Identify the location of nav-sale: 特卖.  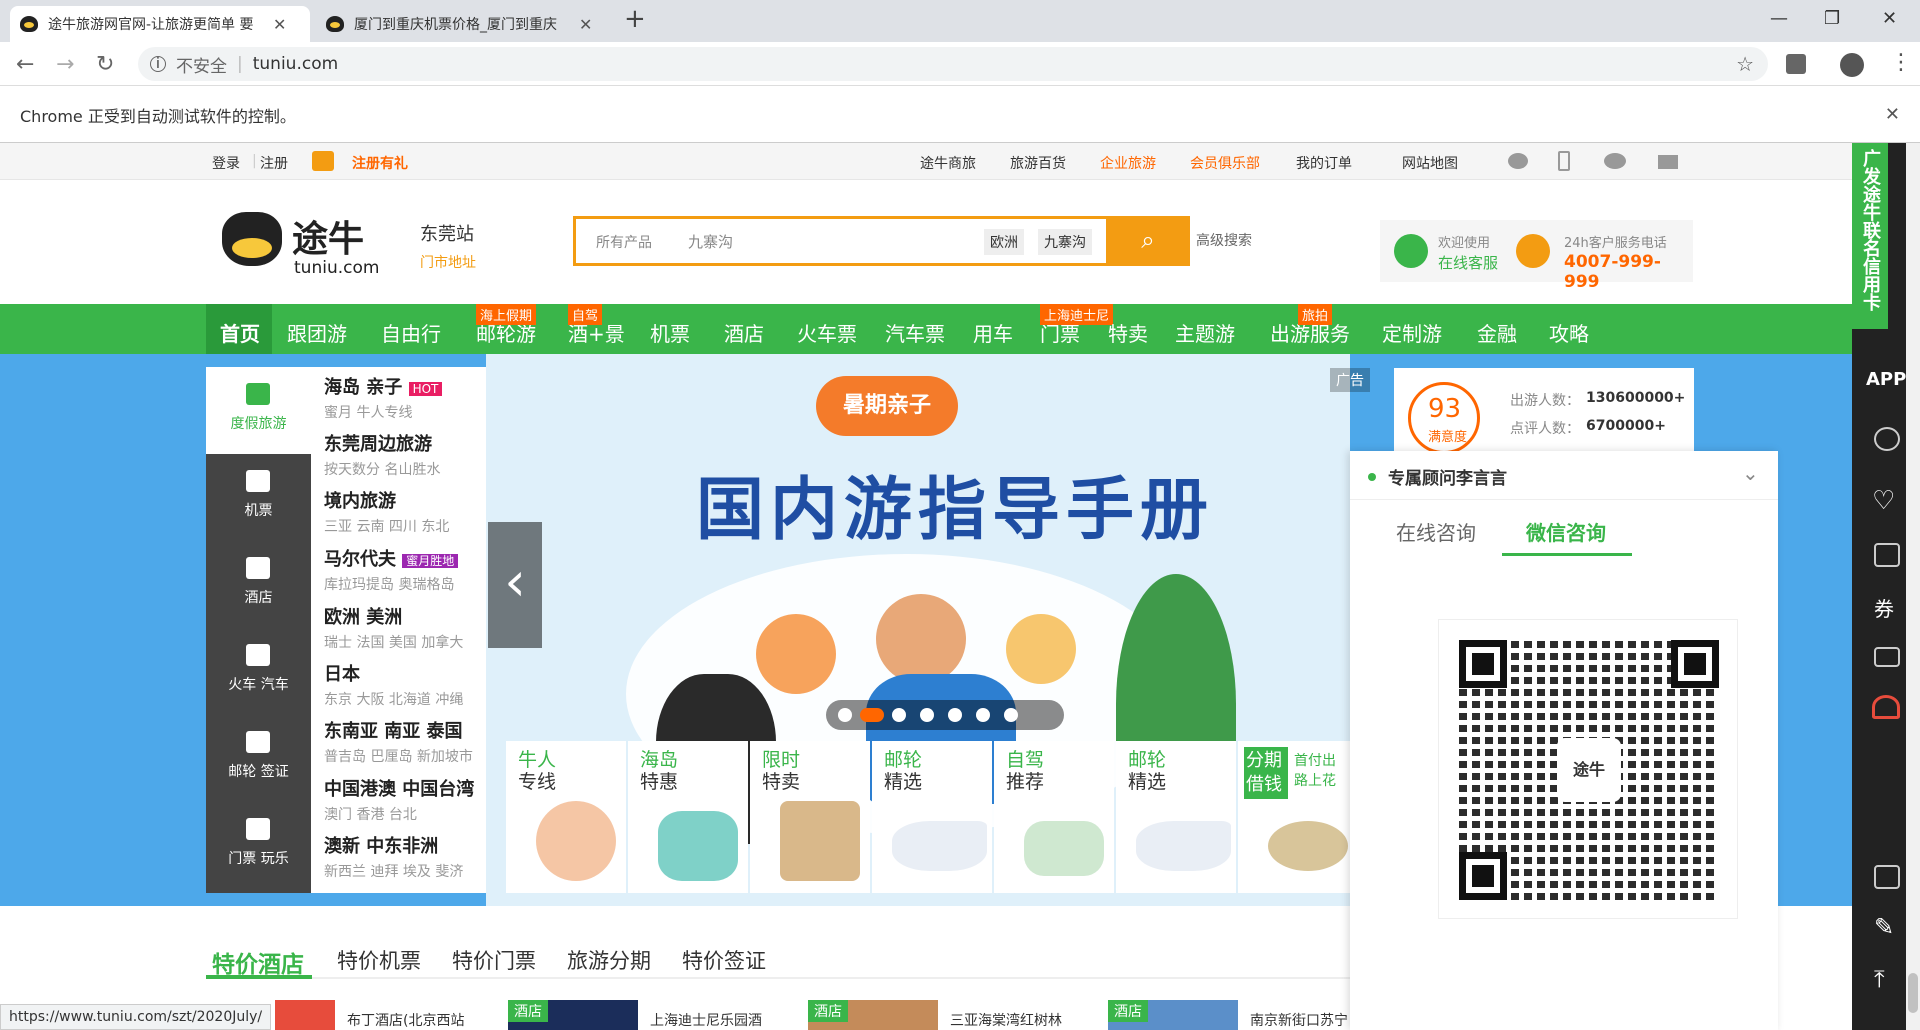
(1128, 332).